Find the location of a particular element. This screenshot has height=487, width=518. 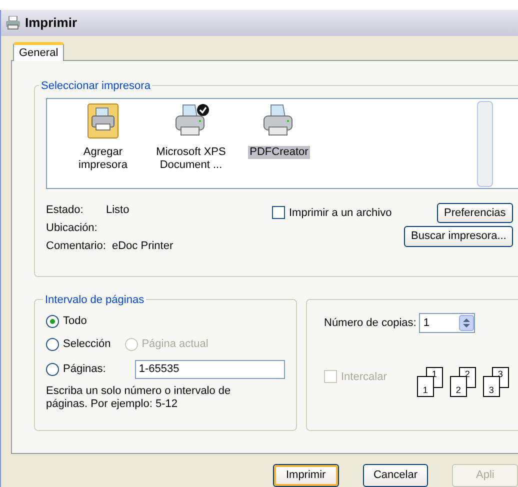

copies-value: 1 is located at coordinates (426, 323).